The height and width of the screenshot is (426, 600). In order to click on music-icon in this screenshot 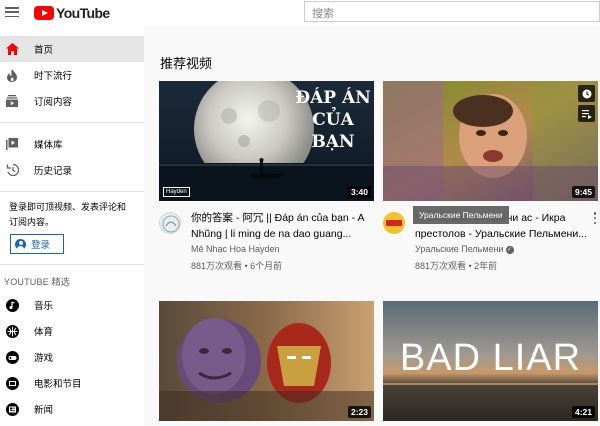, I will do `click(12, 305)`.